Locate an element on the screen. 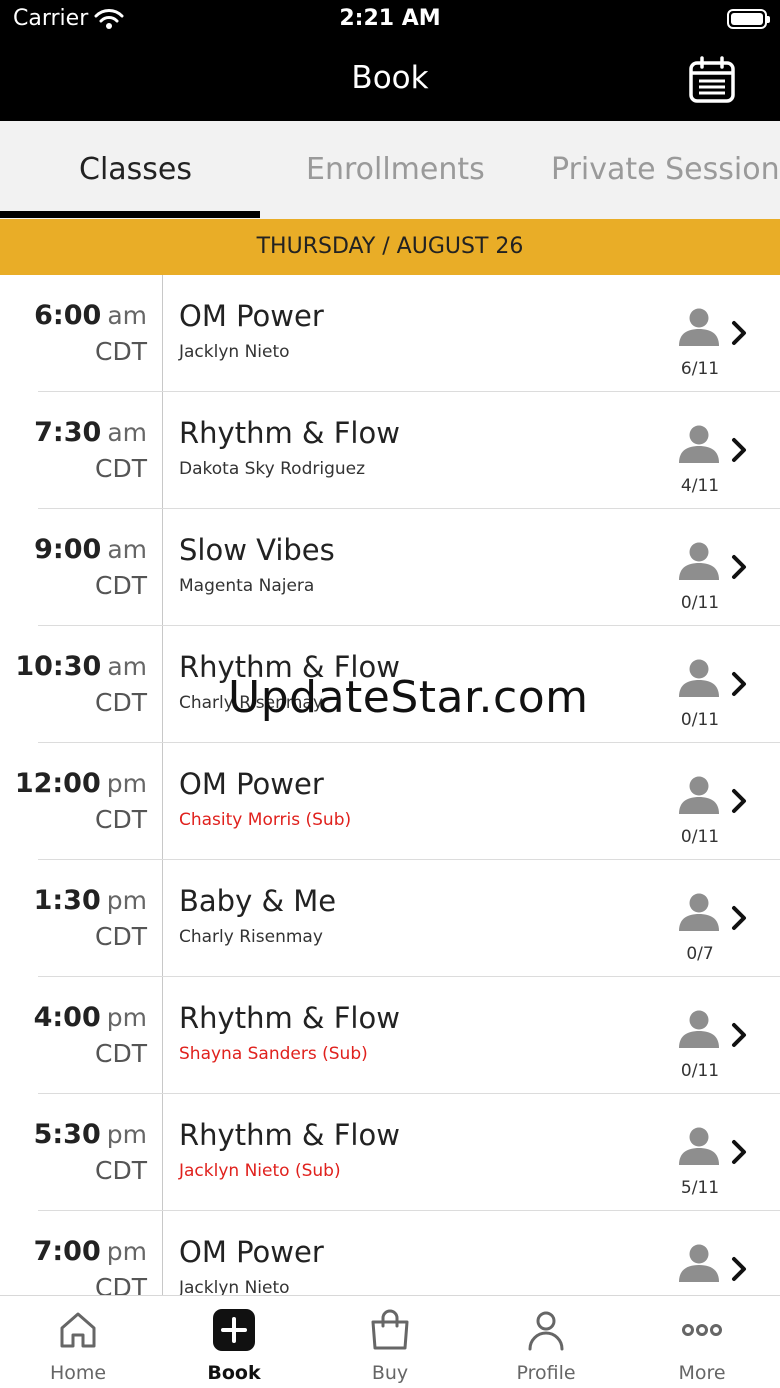 This screenshot has height=1388, width=780. status-time: 2:21 AM is located at coordinates (390, 18).